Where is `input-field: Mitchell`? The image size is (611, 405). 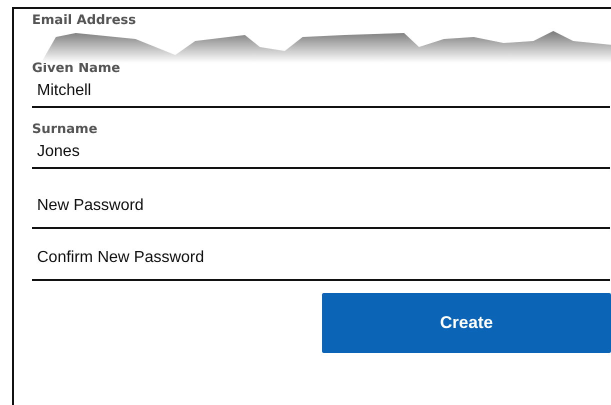 input-field: Mitchell is located at coordinates (321, 92).